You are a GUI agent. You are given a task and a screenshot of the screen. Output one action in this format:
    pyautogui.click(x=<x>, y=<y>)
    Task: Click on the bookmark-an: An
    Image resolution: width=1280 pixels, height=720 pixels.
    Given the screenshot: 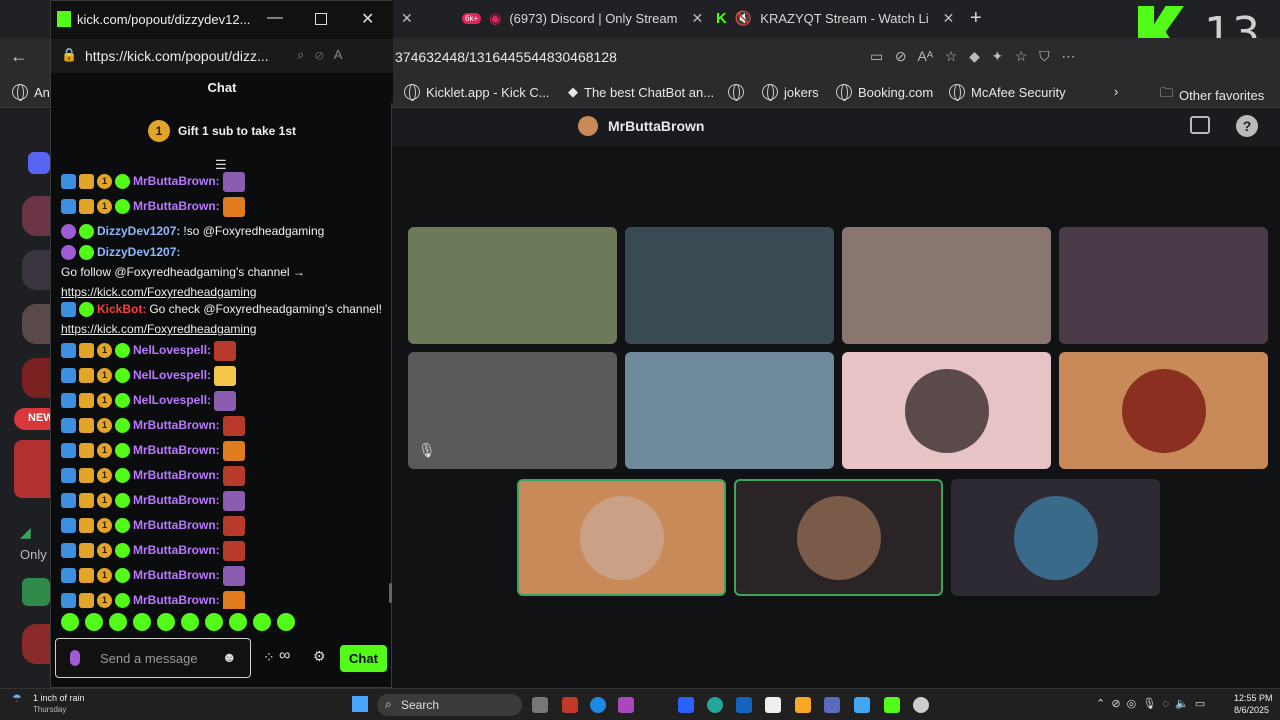 What is the action you would take?
    pyautogui.click(x=31, y=92)
    